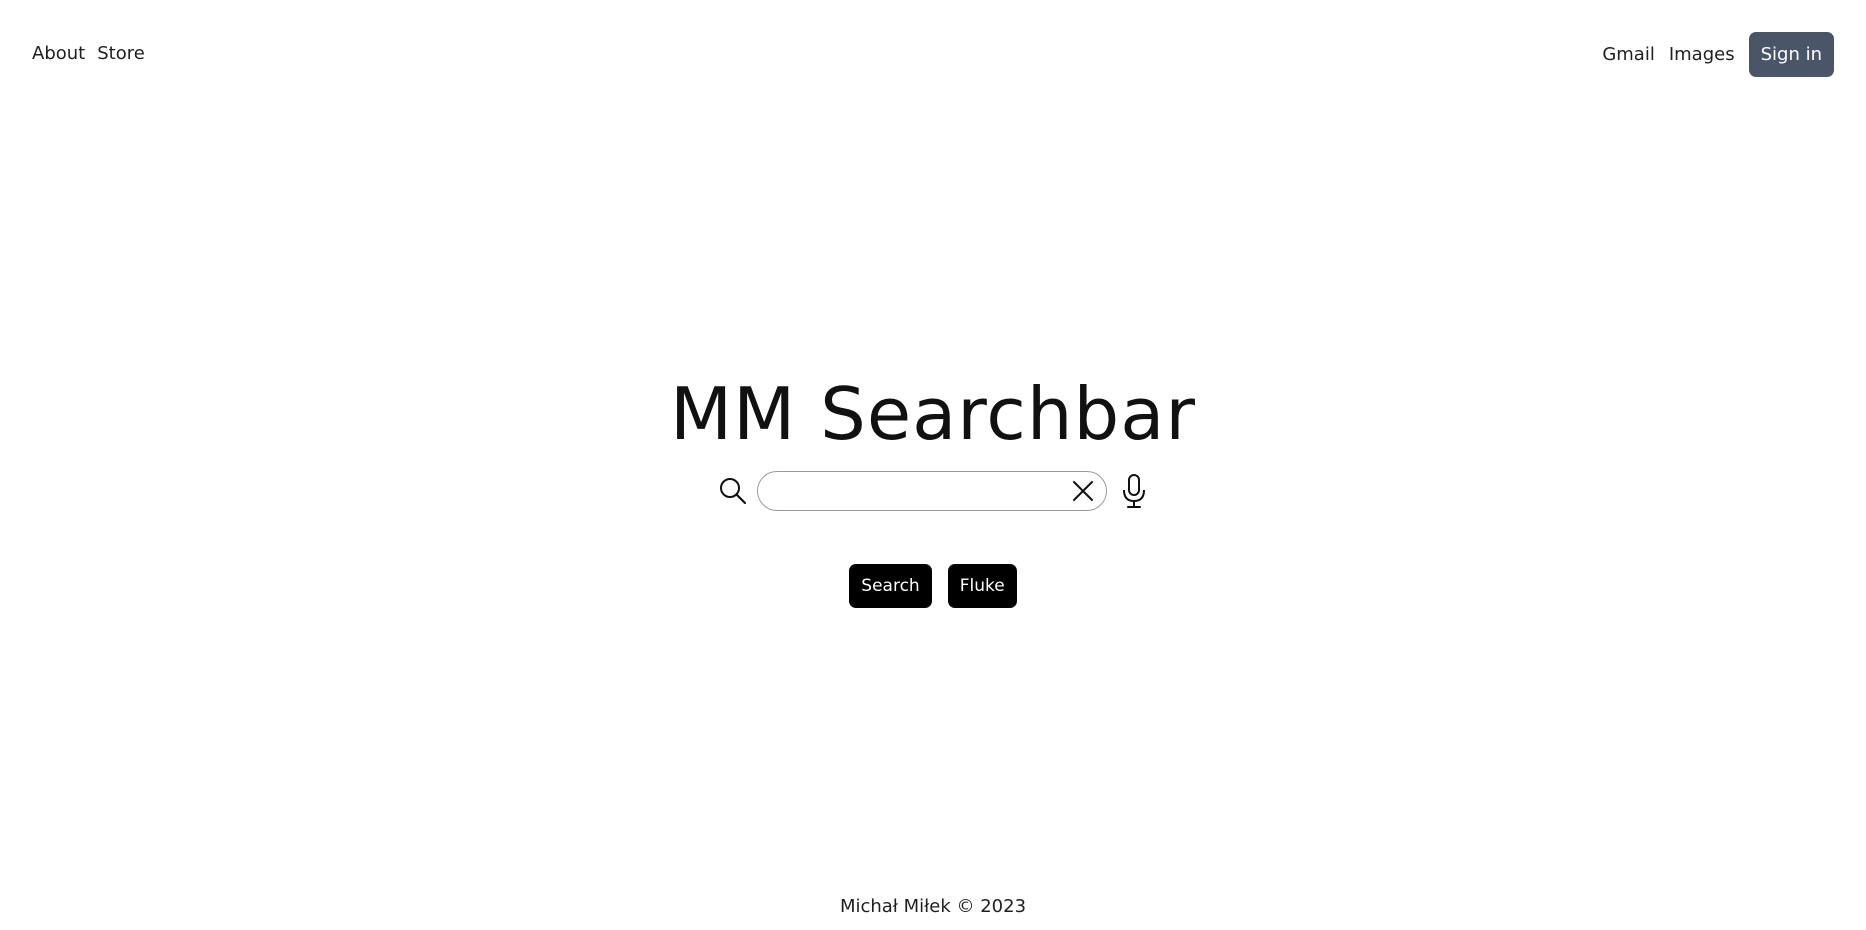  What do you see at coordinates (890, 586) in the screenshot?
I see `search-button: Search` at bounding box center [890, 586].